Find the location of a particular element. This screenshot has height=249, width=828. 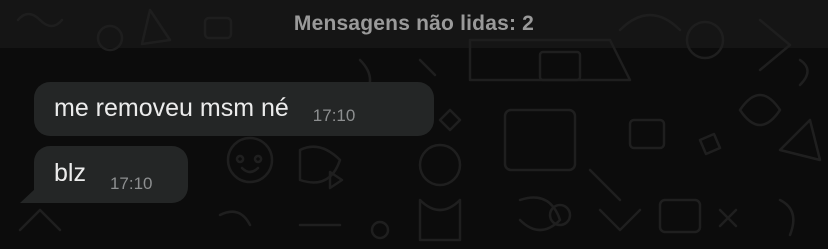

message-text: blz is located at coordinates (70, 173).